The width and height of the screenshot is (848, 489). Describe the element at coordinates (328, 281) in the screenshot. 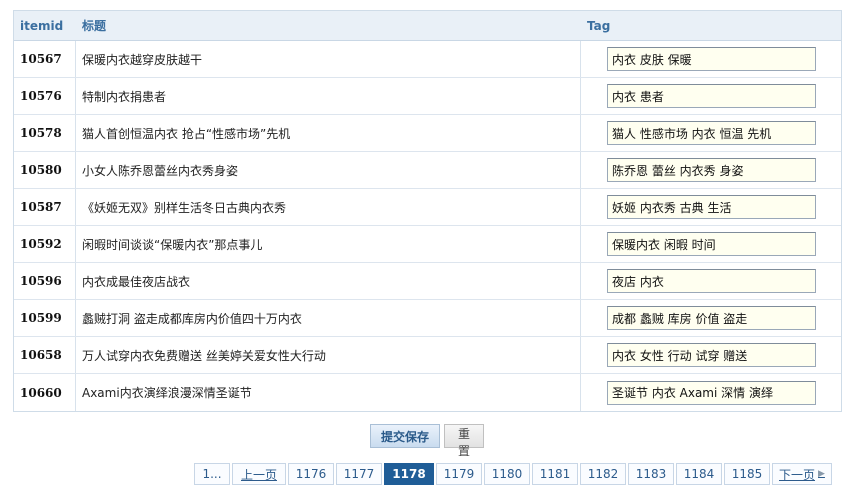

I see `row-title: 内衣成最佳夜店战衣` at that location.